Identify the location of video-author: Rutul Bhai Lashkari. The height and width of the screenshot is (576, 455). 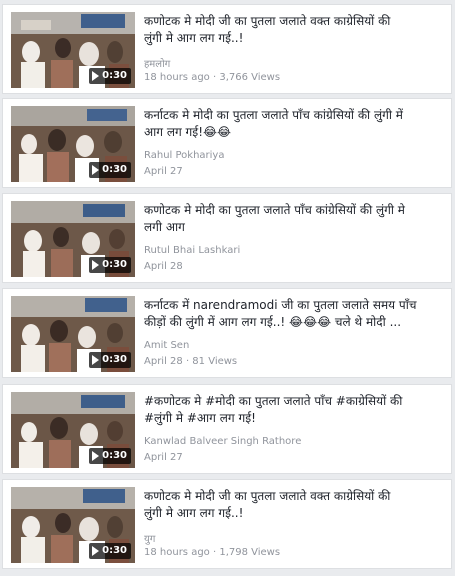
(192, 250).